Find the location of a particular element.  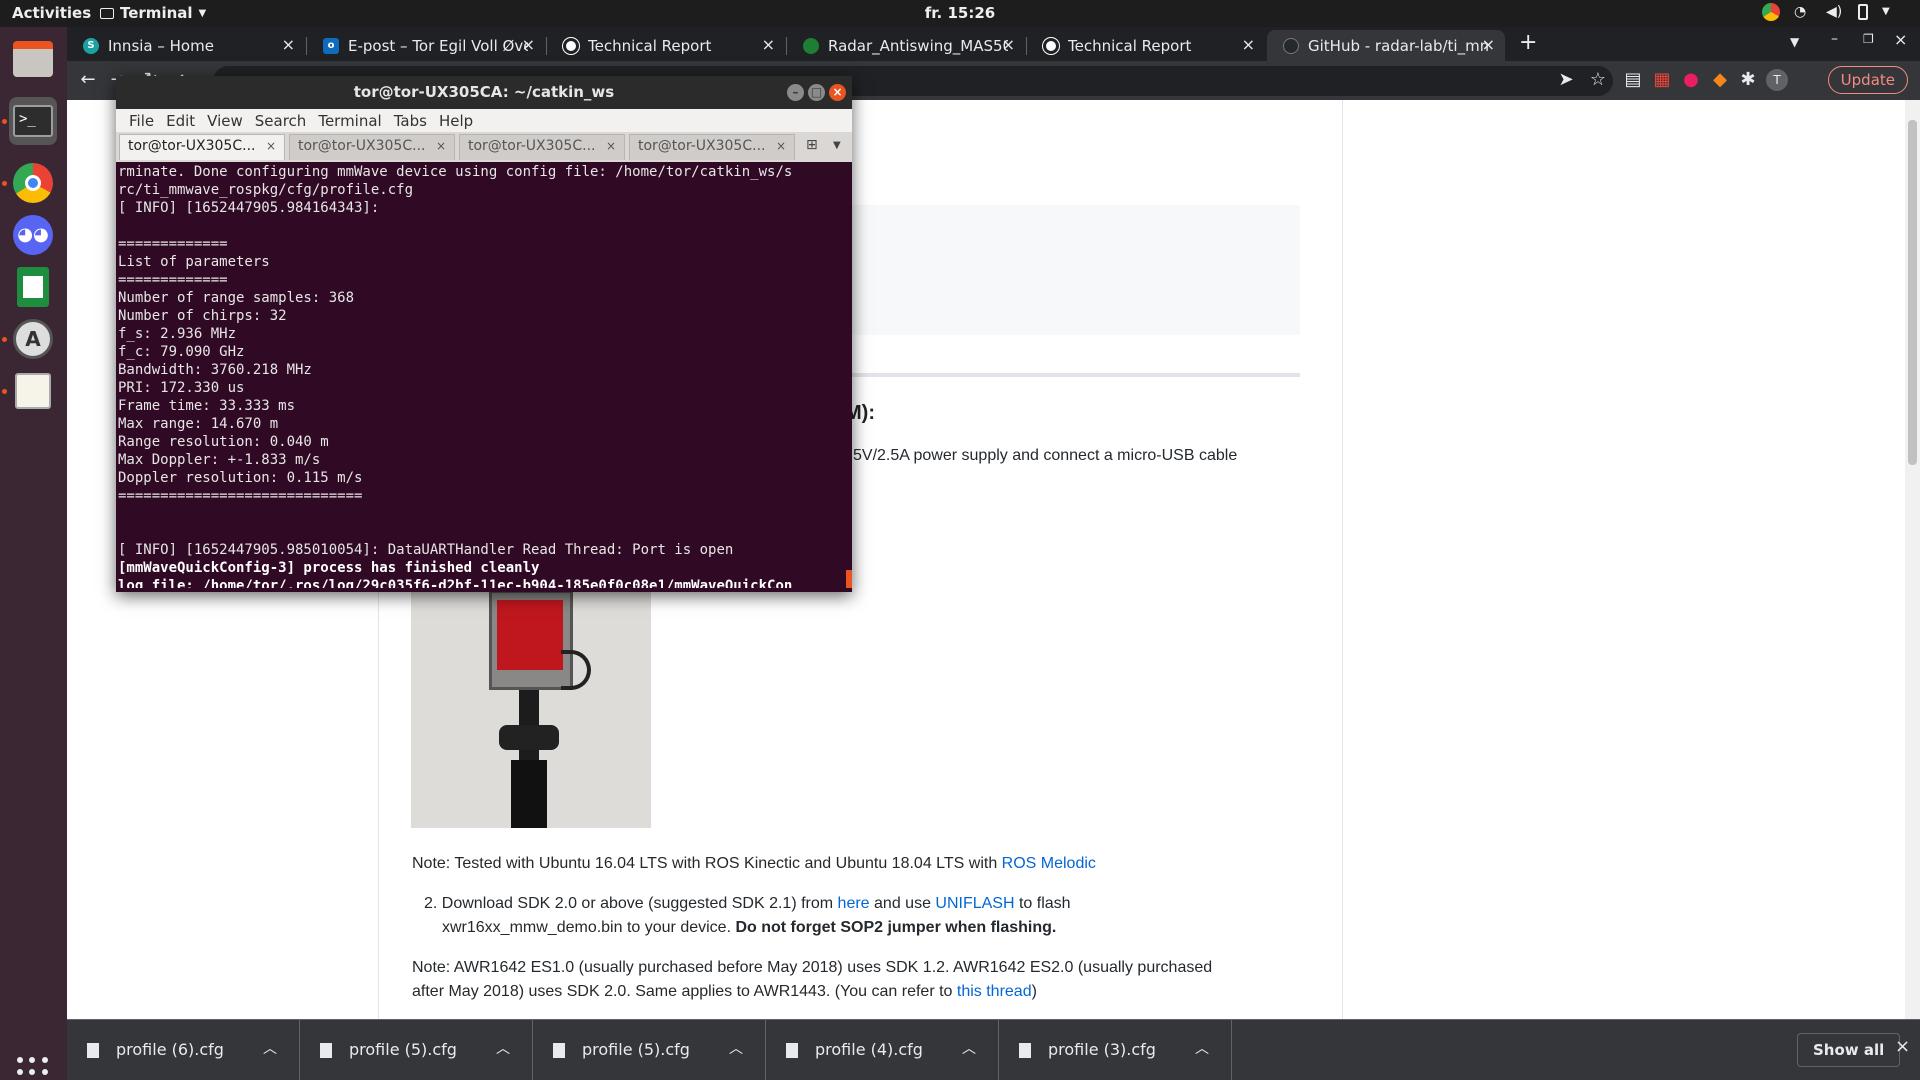

volume-icon: ◀) is located at coordinates (1835, 12).